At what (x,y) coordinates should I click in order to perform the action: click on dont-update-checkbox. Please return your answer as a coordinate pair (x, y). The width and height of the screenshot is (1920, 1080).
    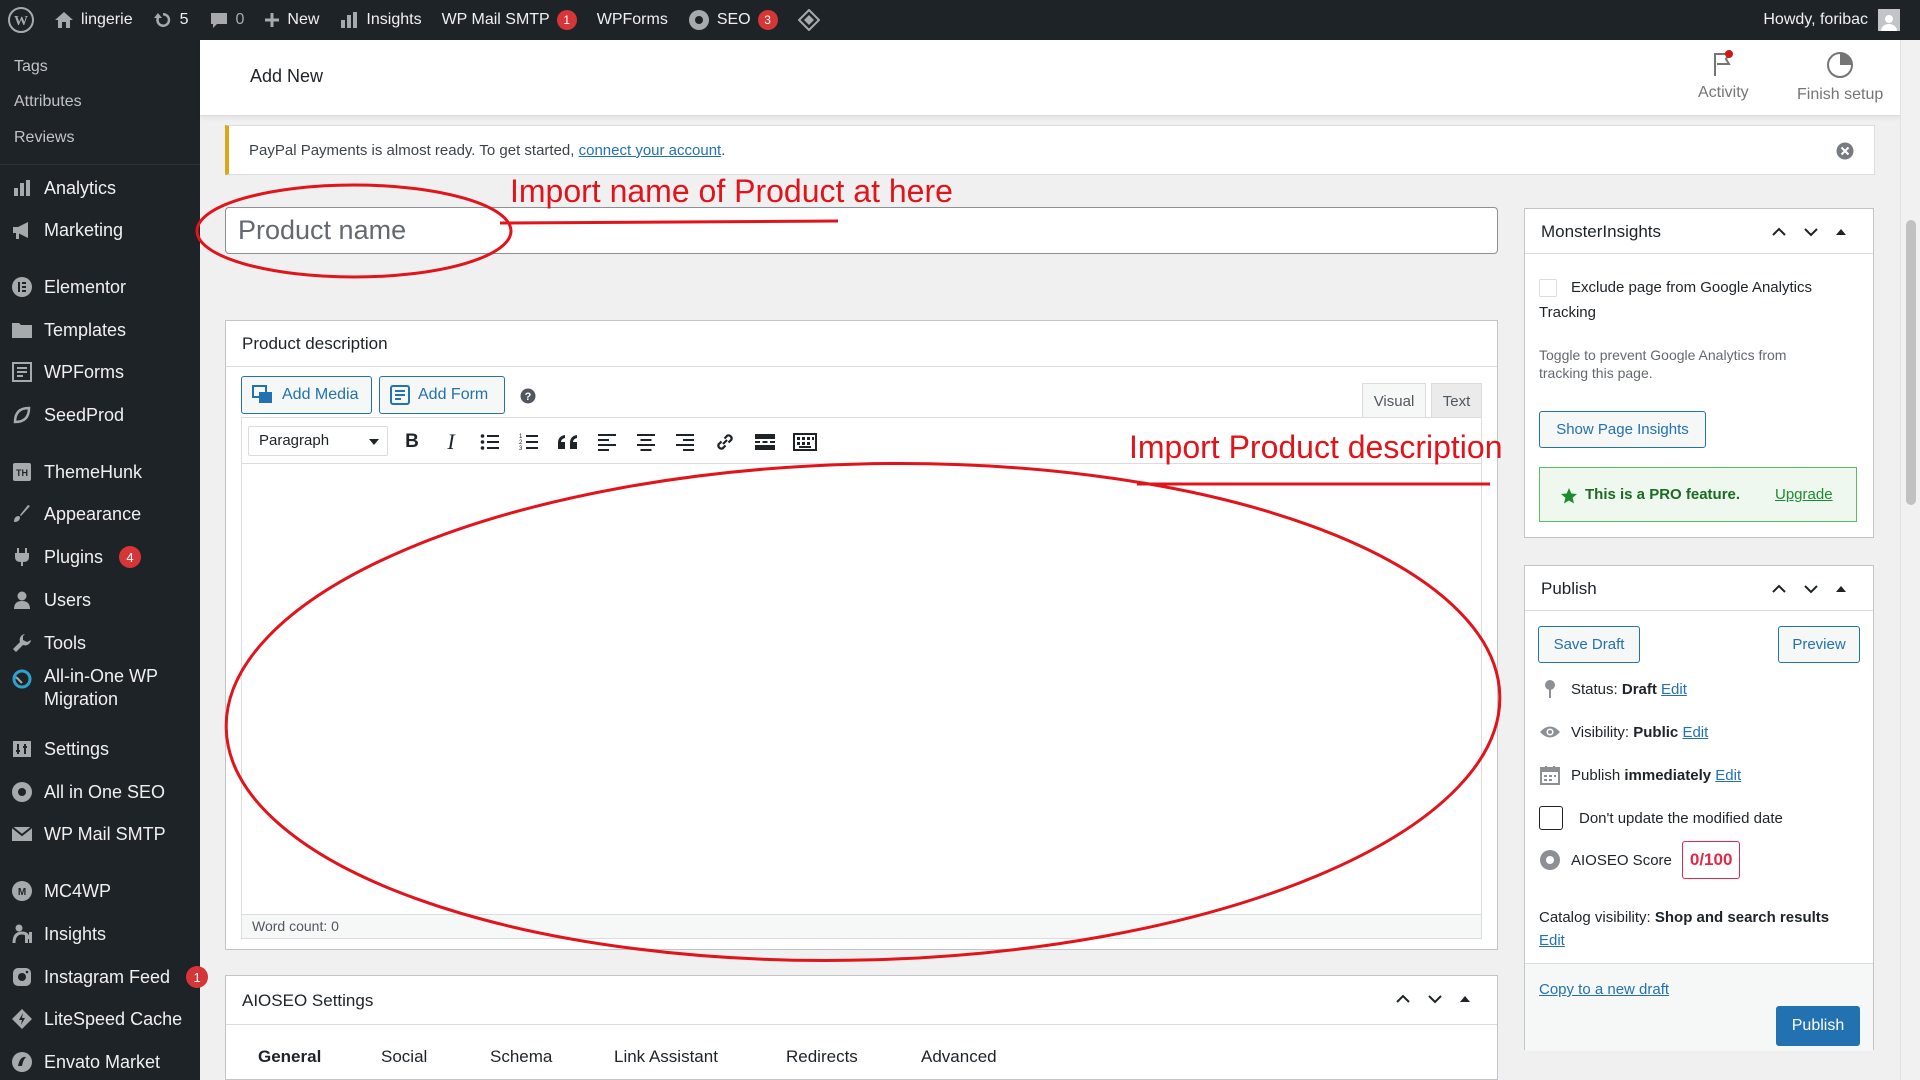
    Looking at the image, I should click on (1551, 818).